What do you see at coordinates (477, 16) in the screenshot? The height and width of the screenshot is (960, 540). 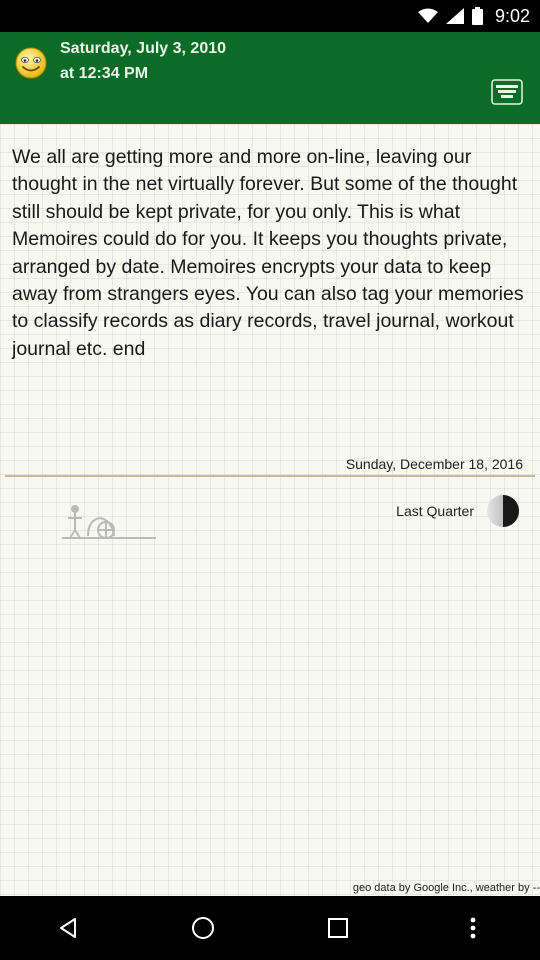 I see `battery-icon` at bounding box center [477, 16].